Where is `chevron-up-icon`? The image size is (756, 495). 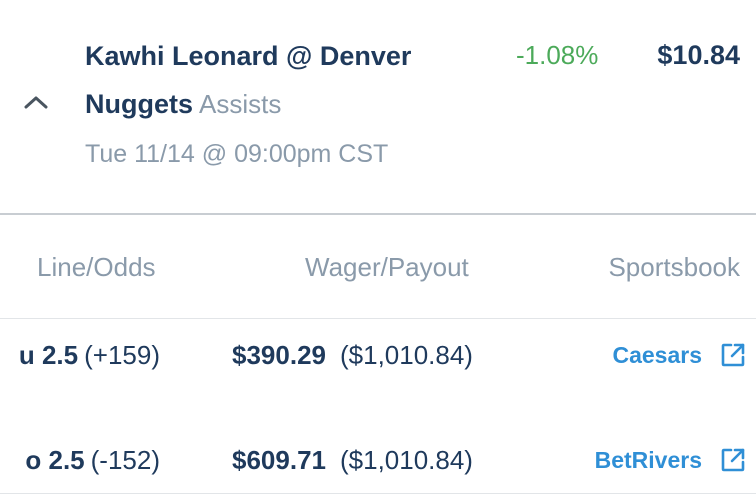
chevron-up-icon is located at coordinates (36, 102).